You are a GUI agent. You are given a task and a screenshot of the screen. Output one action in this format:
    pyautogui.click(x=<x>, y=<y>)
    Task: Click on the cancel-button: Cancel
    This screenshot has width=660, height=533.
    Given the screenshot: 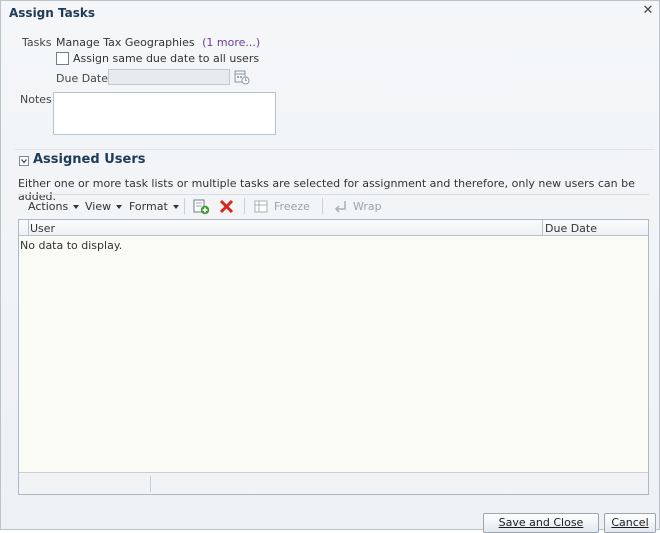 What is the action you would take?
    pyautogui.click(x=630, y=523)
    